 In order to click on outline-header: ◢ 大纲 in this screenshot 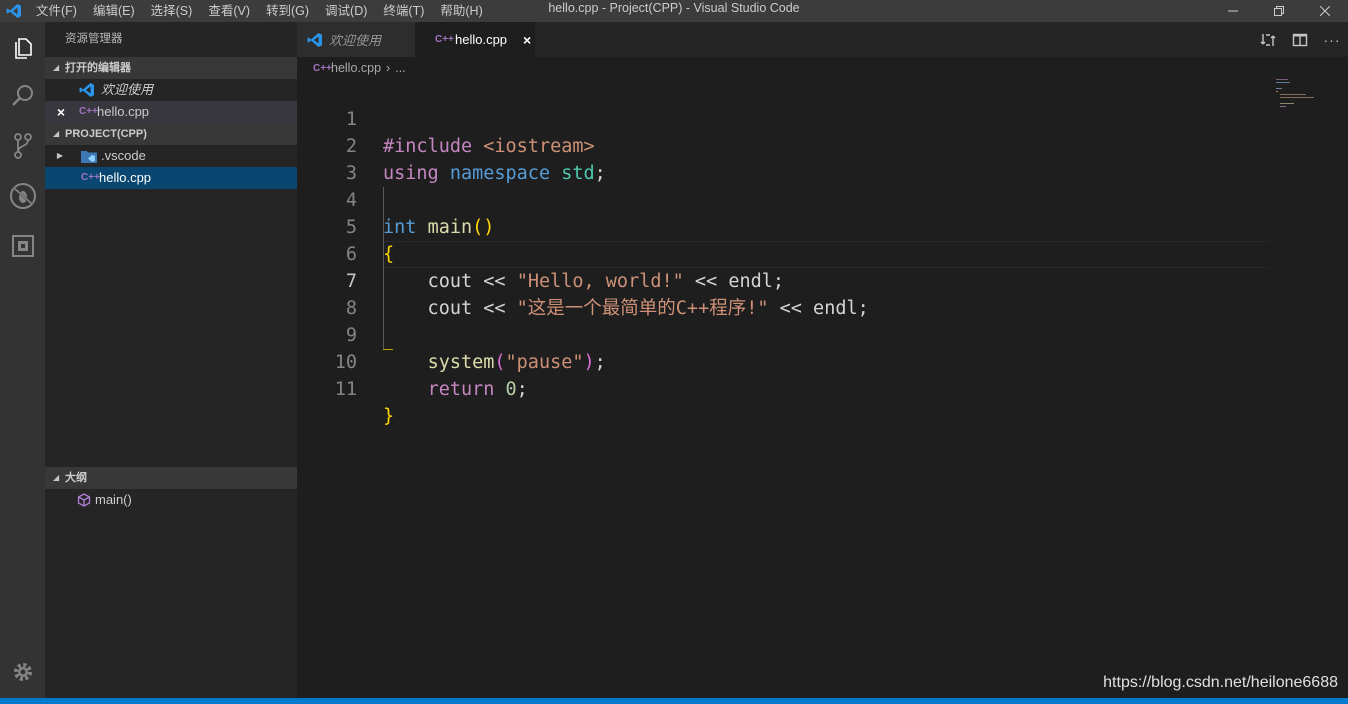, I will do `click(171, 478)`.